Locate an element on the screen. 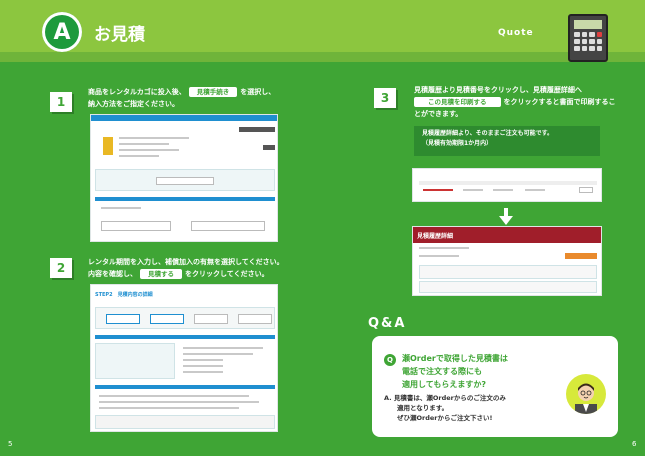 The image size is (645, 456). qa-title: Q&A is located at coordinates (387, 323).